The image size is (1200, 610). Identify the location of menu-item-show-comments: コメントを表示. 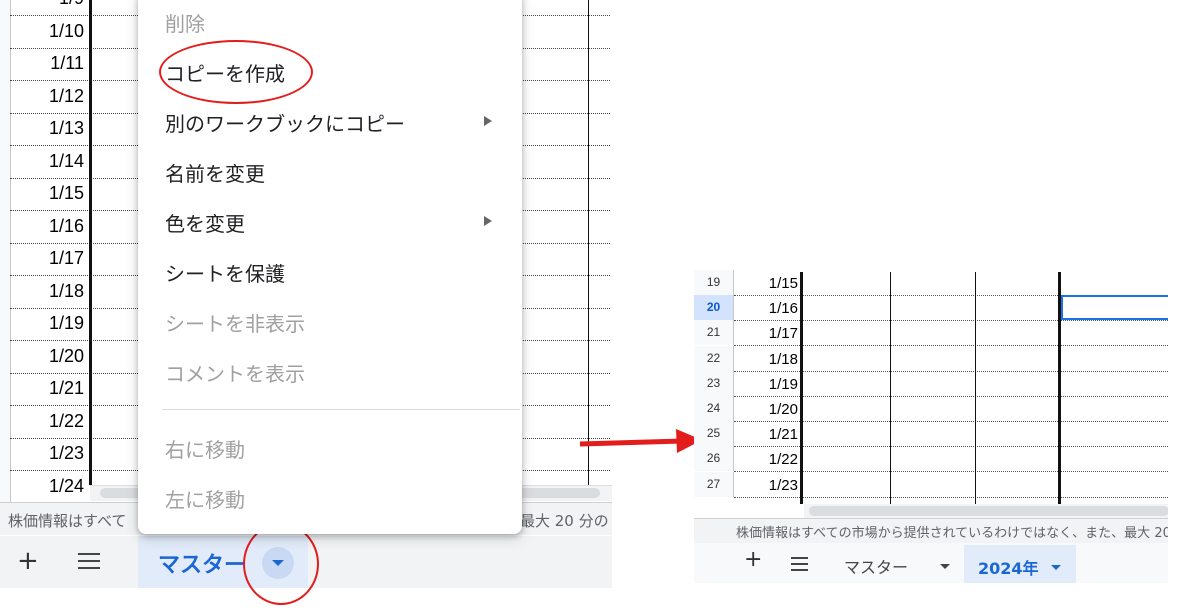
(235, 372).